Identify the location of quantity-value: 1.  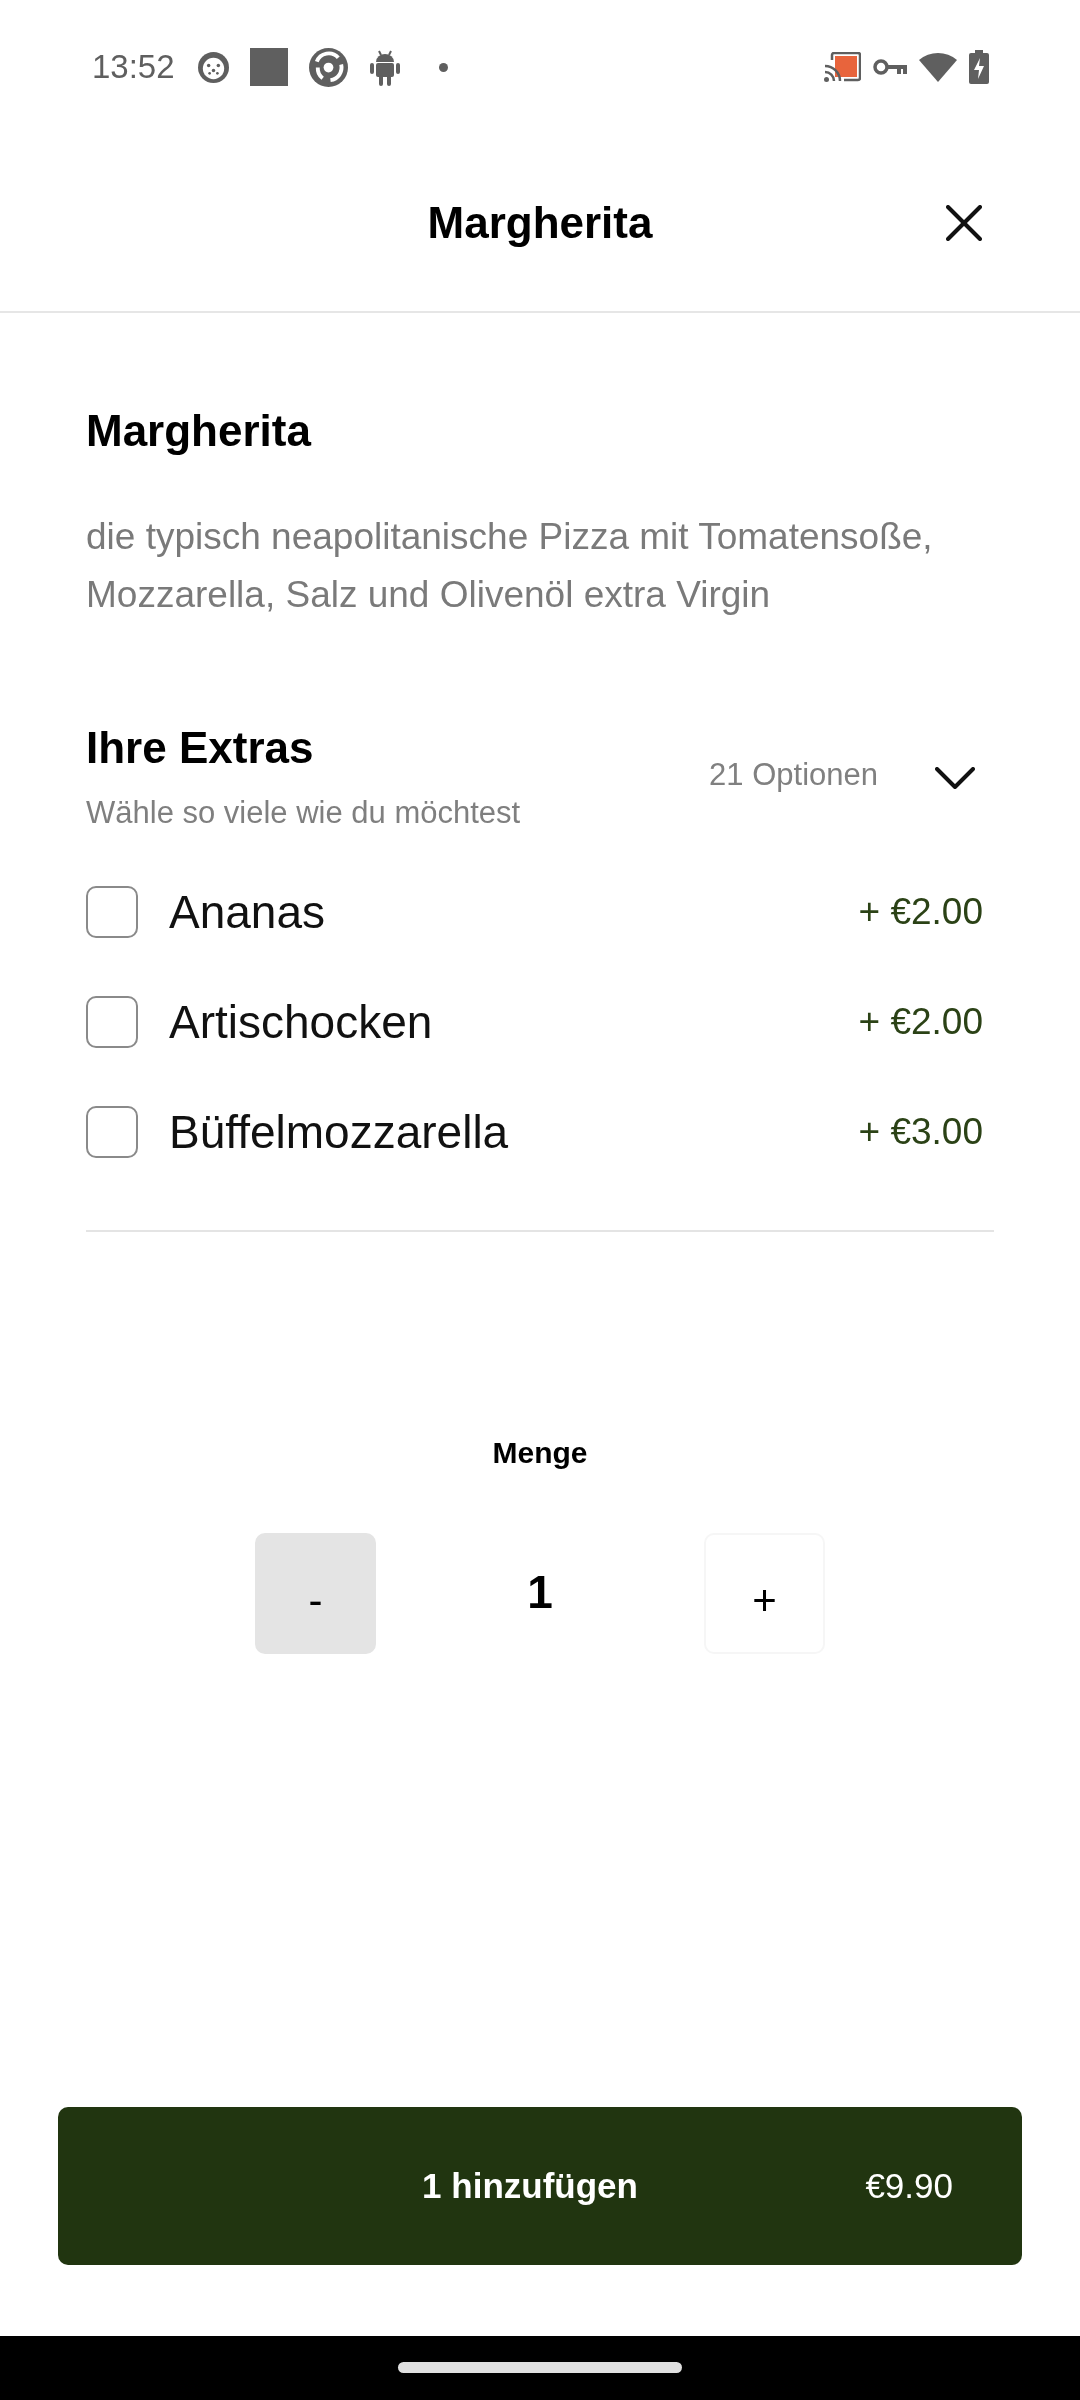
(540, 1591).